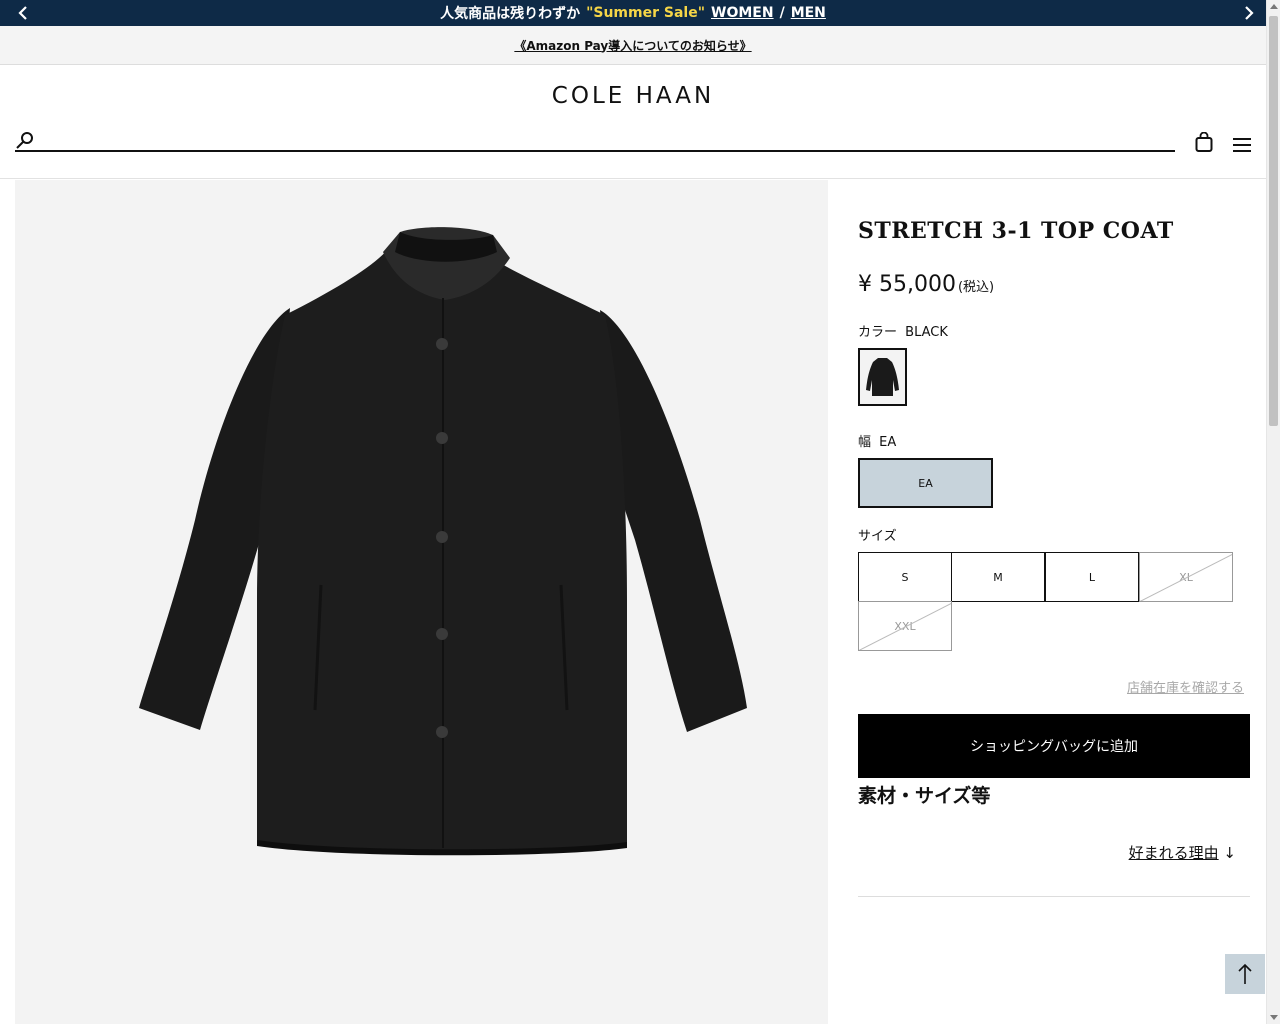 The width and height of the screenshot is (1280, 1024). I want to click on page-scrollbar, so click(1273, 512).